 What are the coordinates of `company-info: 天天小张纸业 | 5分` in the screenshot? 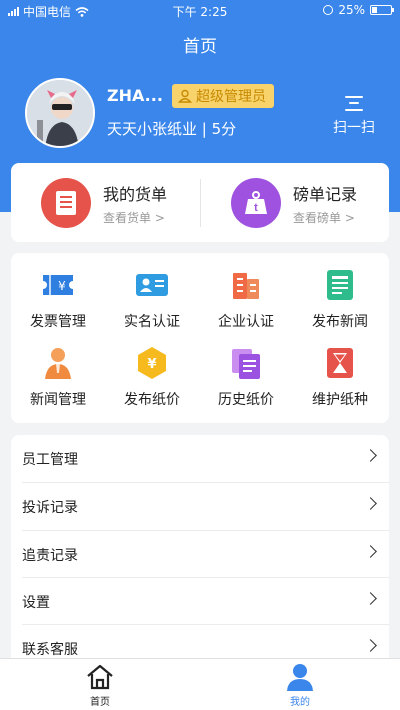 It's located at (172, 129).